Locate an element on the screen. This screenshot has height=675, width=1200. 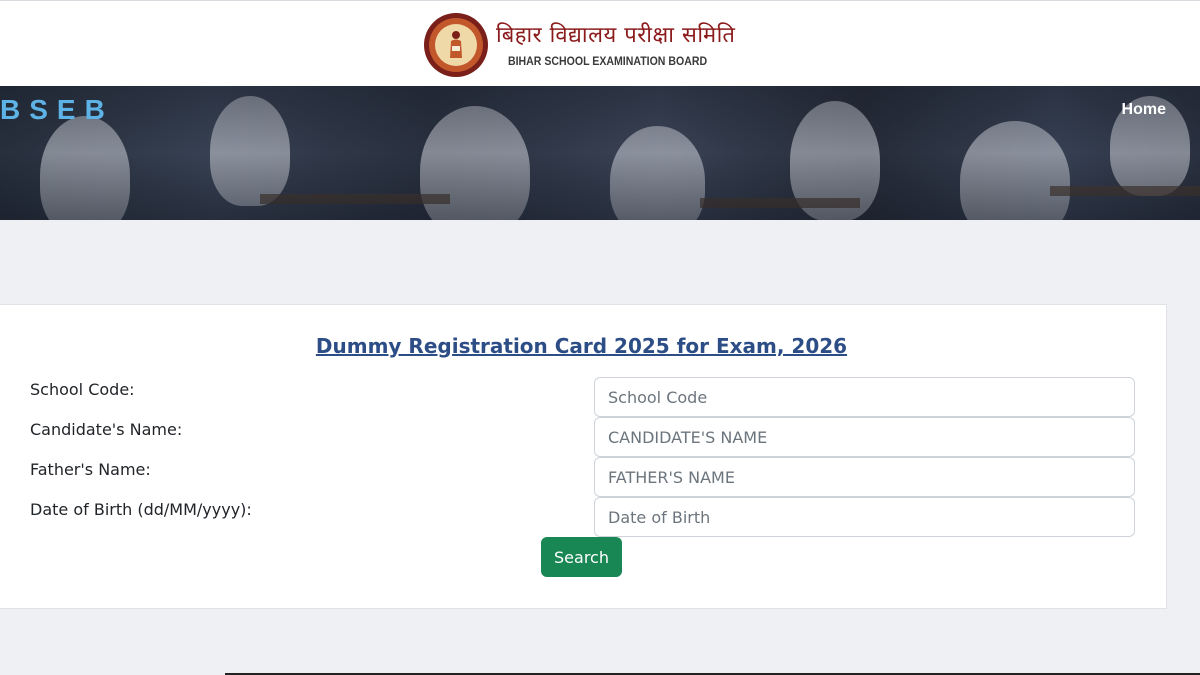
father-name-input is located at coordinates (864, 477).